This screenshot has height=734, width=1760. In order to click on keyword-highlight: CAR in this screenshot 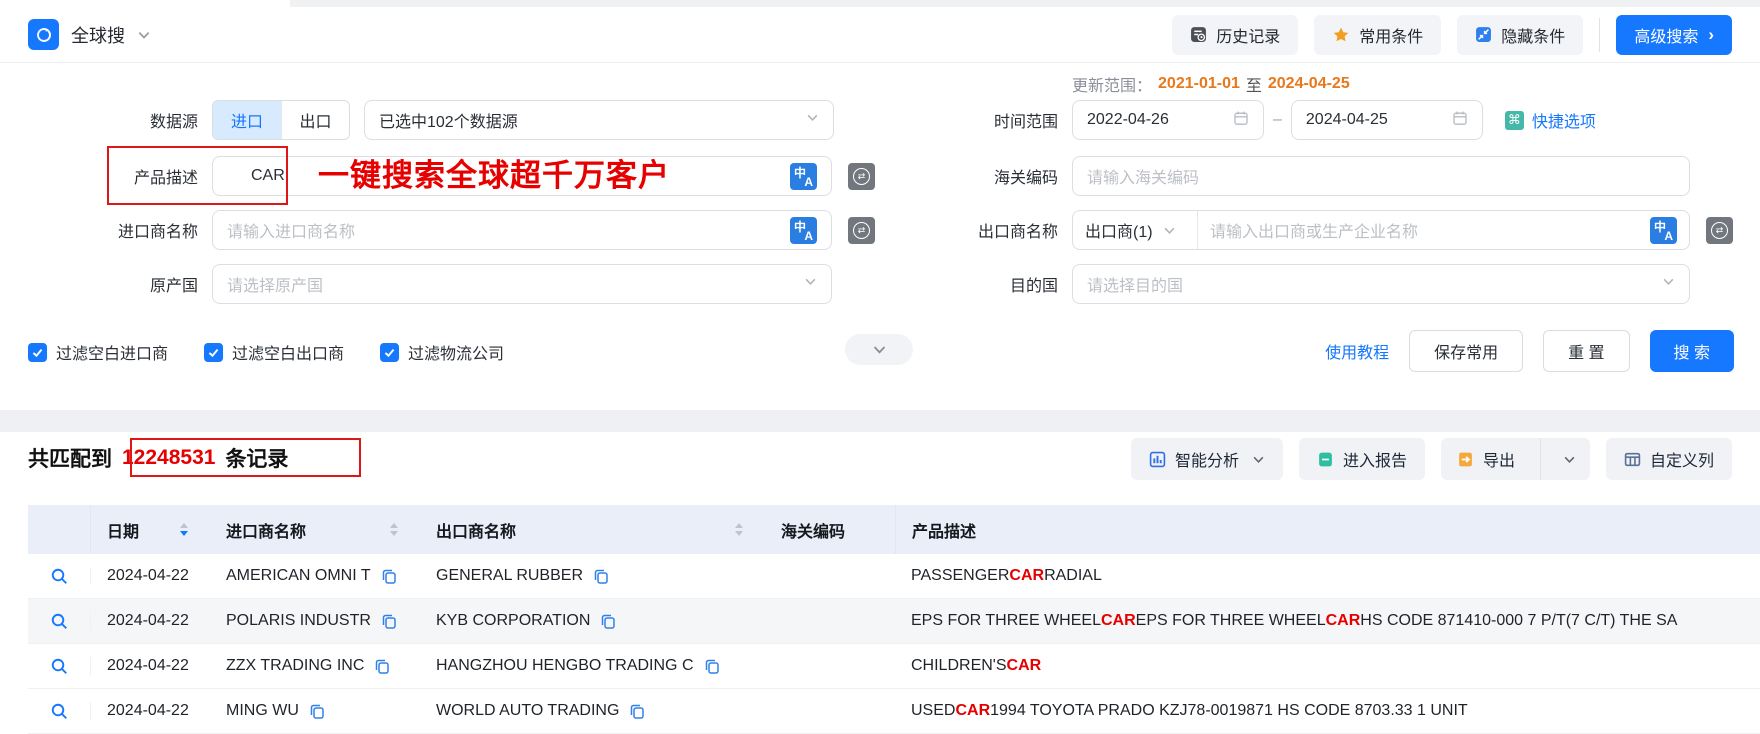, I will do `click(1118, 620)`.